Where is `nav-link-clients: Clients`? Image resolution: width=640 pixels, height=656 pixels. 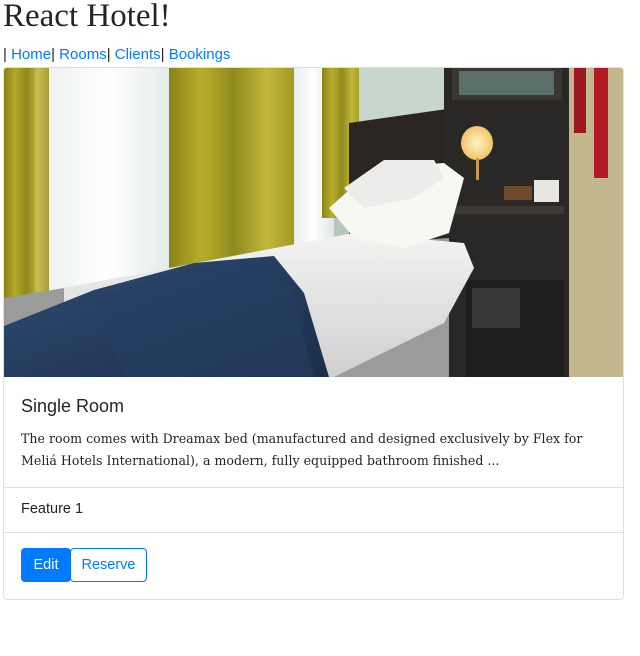
nav-link-clients: Clients is located at coordinates (138, 54).